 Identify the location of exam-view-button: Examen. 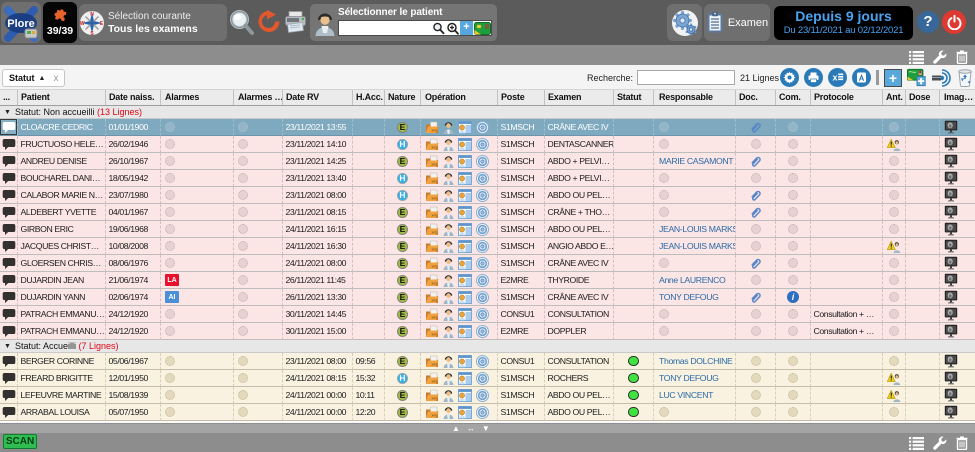
(737, 22).